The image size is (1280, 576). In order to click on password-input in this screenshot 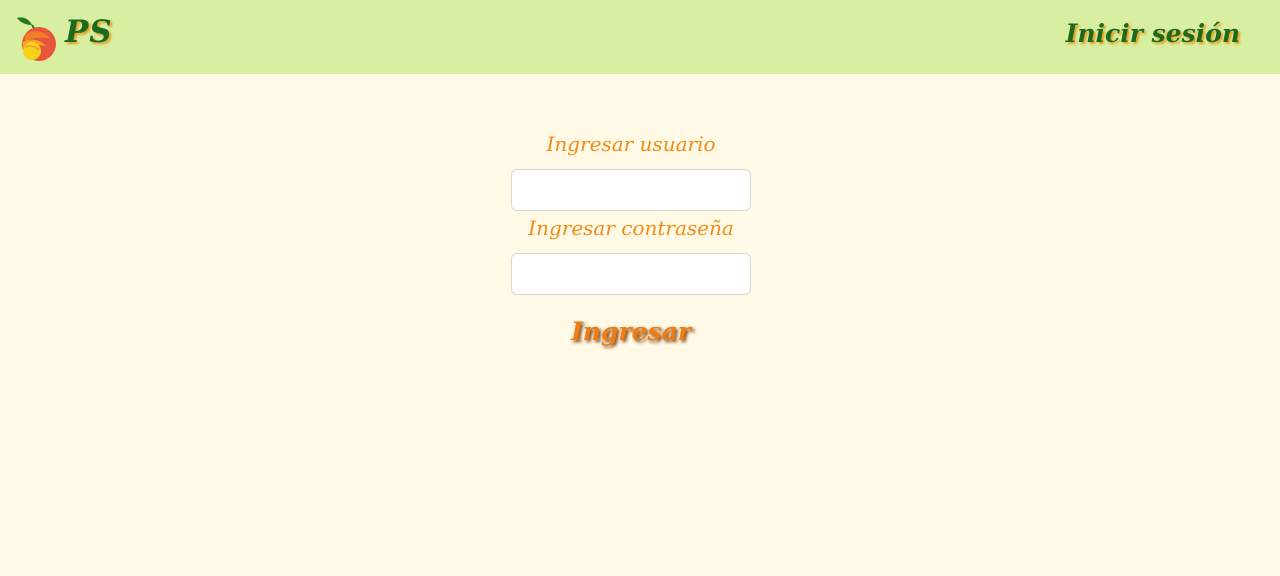, I will do `click(631, 274)`.